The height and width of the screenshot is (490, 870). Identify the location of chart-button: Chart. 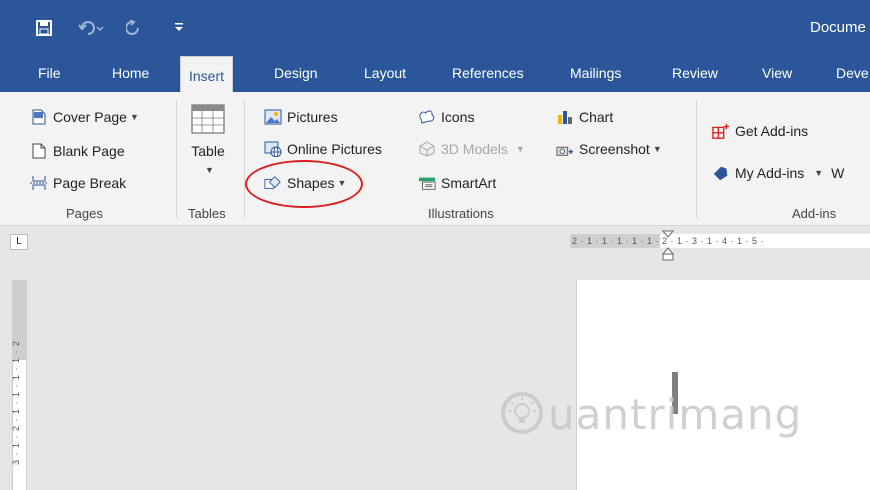
(584, 117).